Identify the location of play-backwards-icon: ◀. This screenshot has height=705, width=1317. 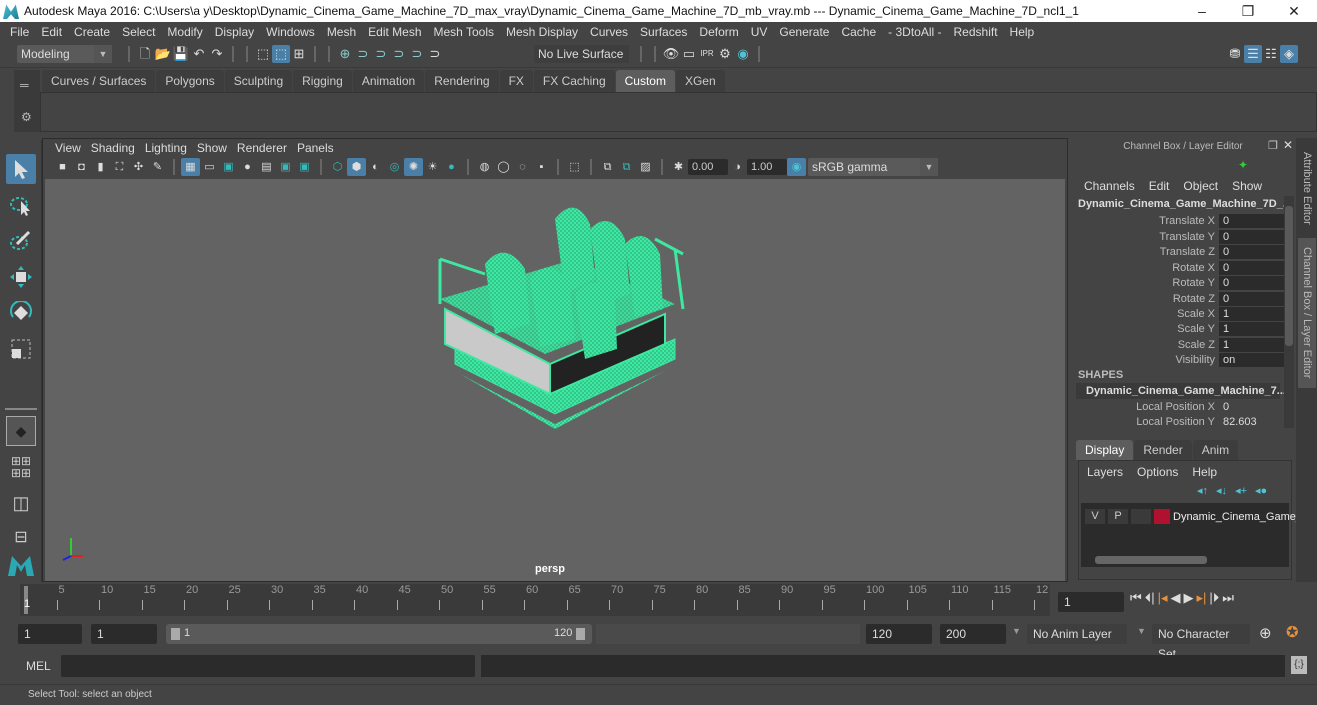
(1176, 598).